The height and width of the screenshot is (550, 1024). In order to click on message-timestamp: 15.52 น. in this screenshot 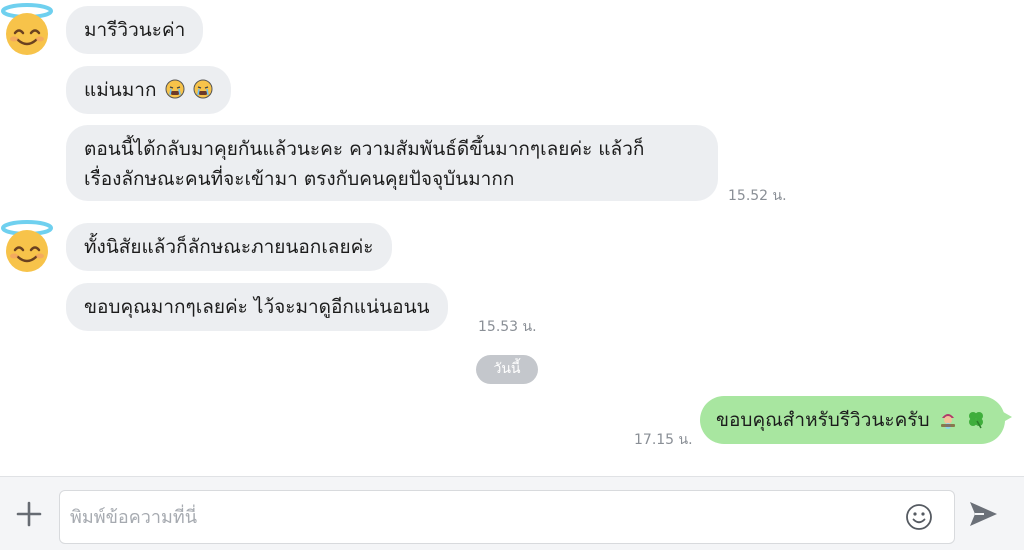, I will do `click(757, 196)`.